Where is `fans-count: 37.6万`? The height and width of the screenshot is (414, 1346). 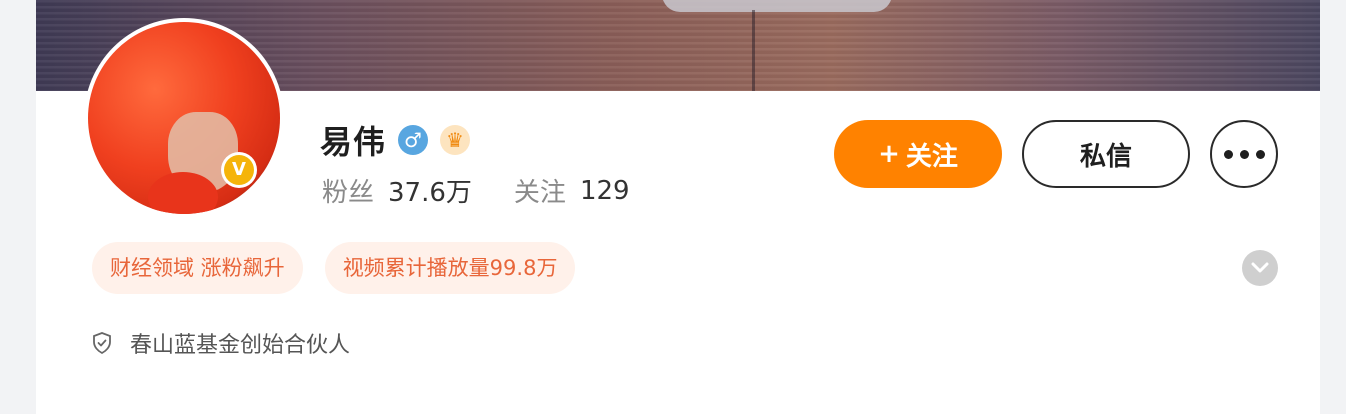 fans-count: 37.6万 is located at coordinates (430, 190).